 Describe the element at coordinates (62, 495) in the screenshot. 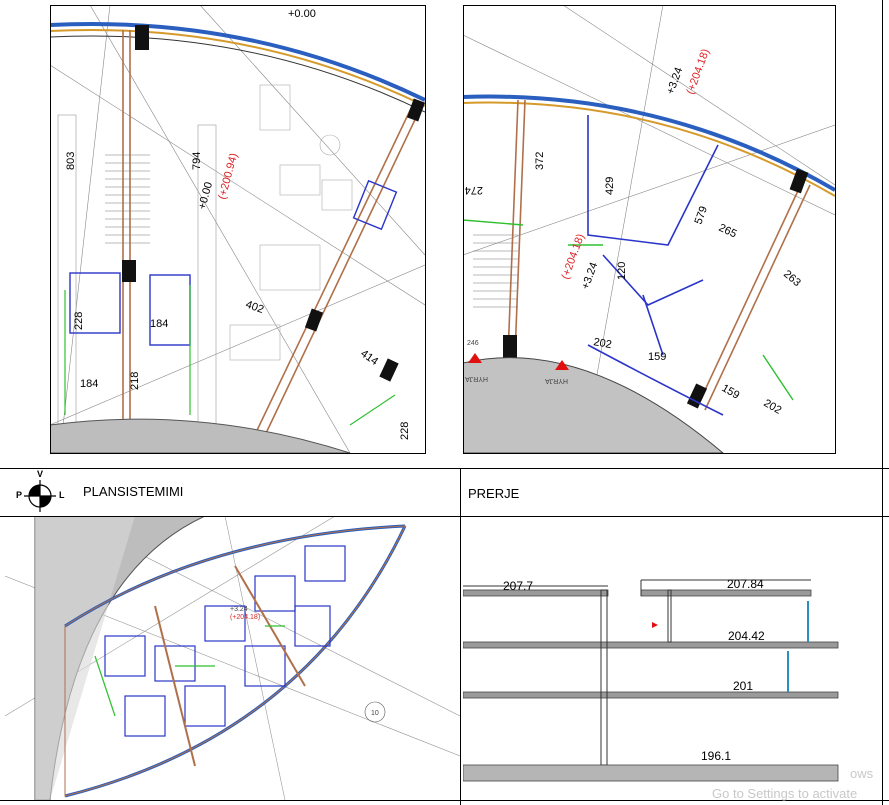

I see `compass-east-label: L` at that location.